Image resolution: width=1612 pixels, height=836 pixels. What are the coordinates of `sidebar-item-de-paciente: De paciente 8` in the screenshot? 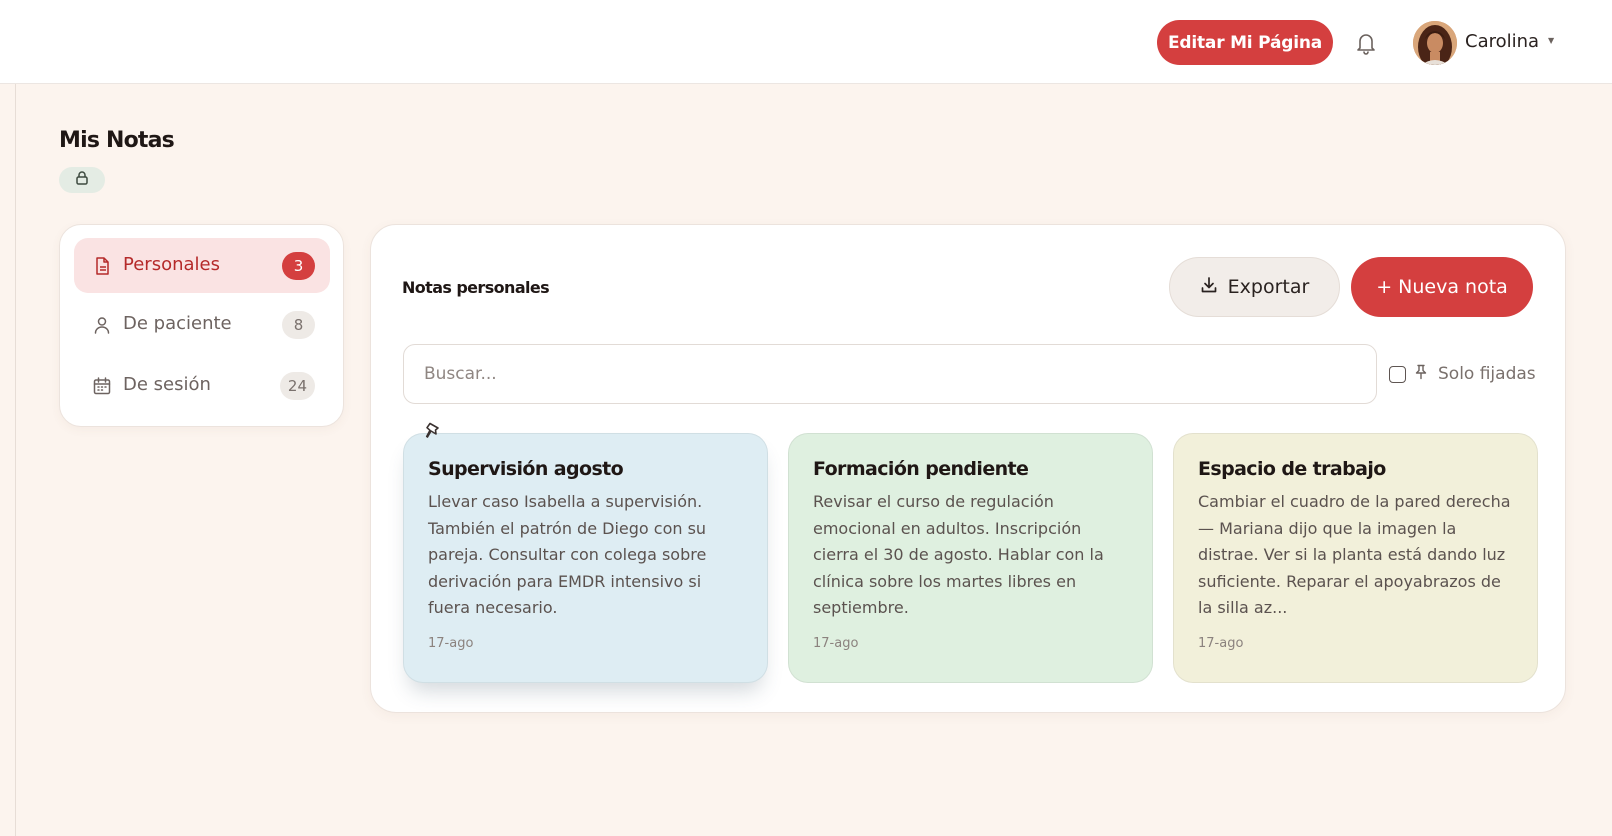 It's located at (202, 324).